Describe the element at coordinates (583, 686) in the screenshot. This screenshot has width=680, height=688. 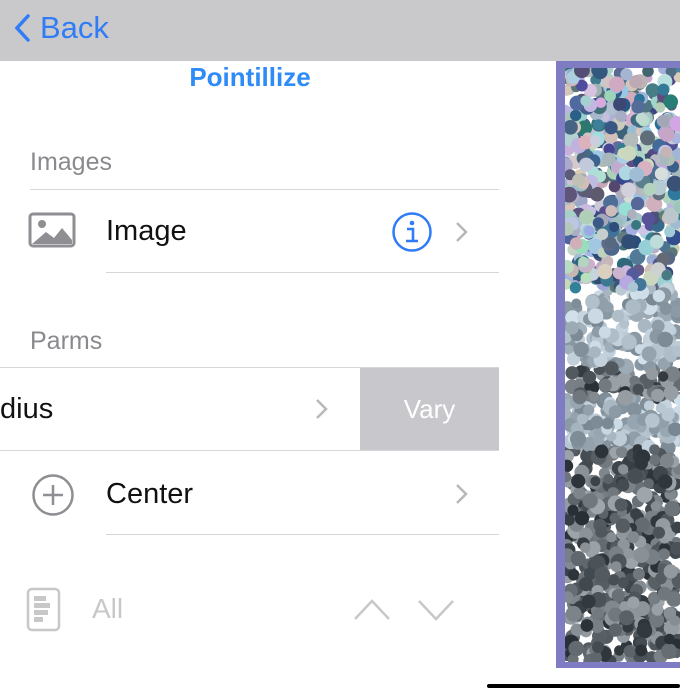
I see `home-indicator` at that location.